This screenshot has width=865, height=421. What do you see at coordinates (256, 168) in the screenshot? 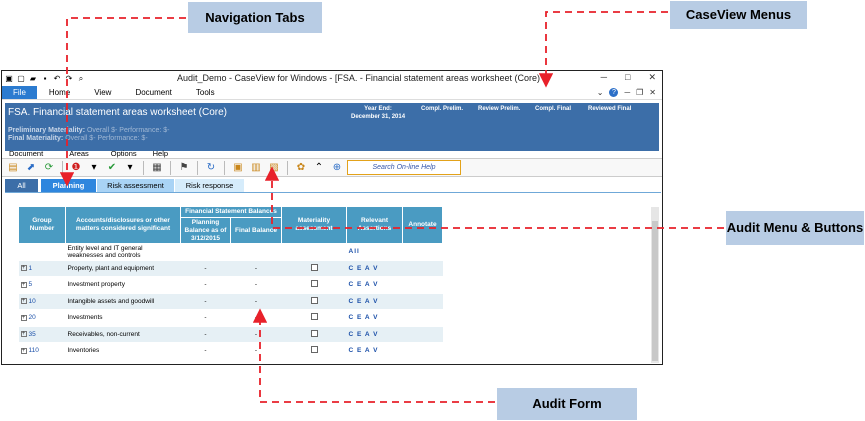
I see `notes-icon: ▥` at bounding box center [256, 168].